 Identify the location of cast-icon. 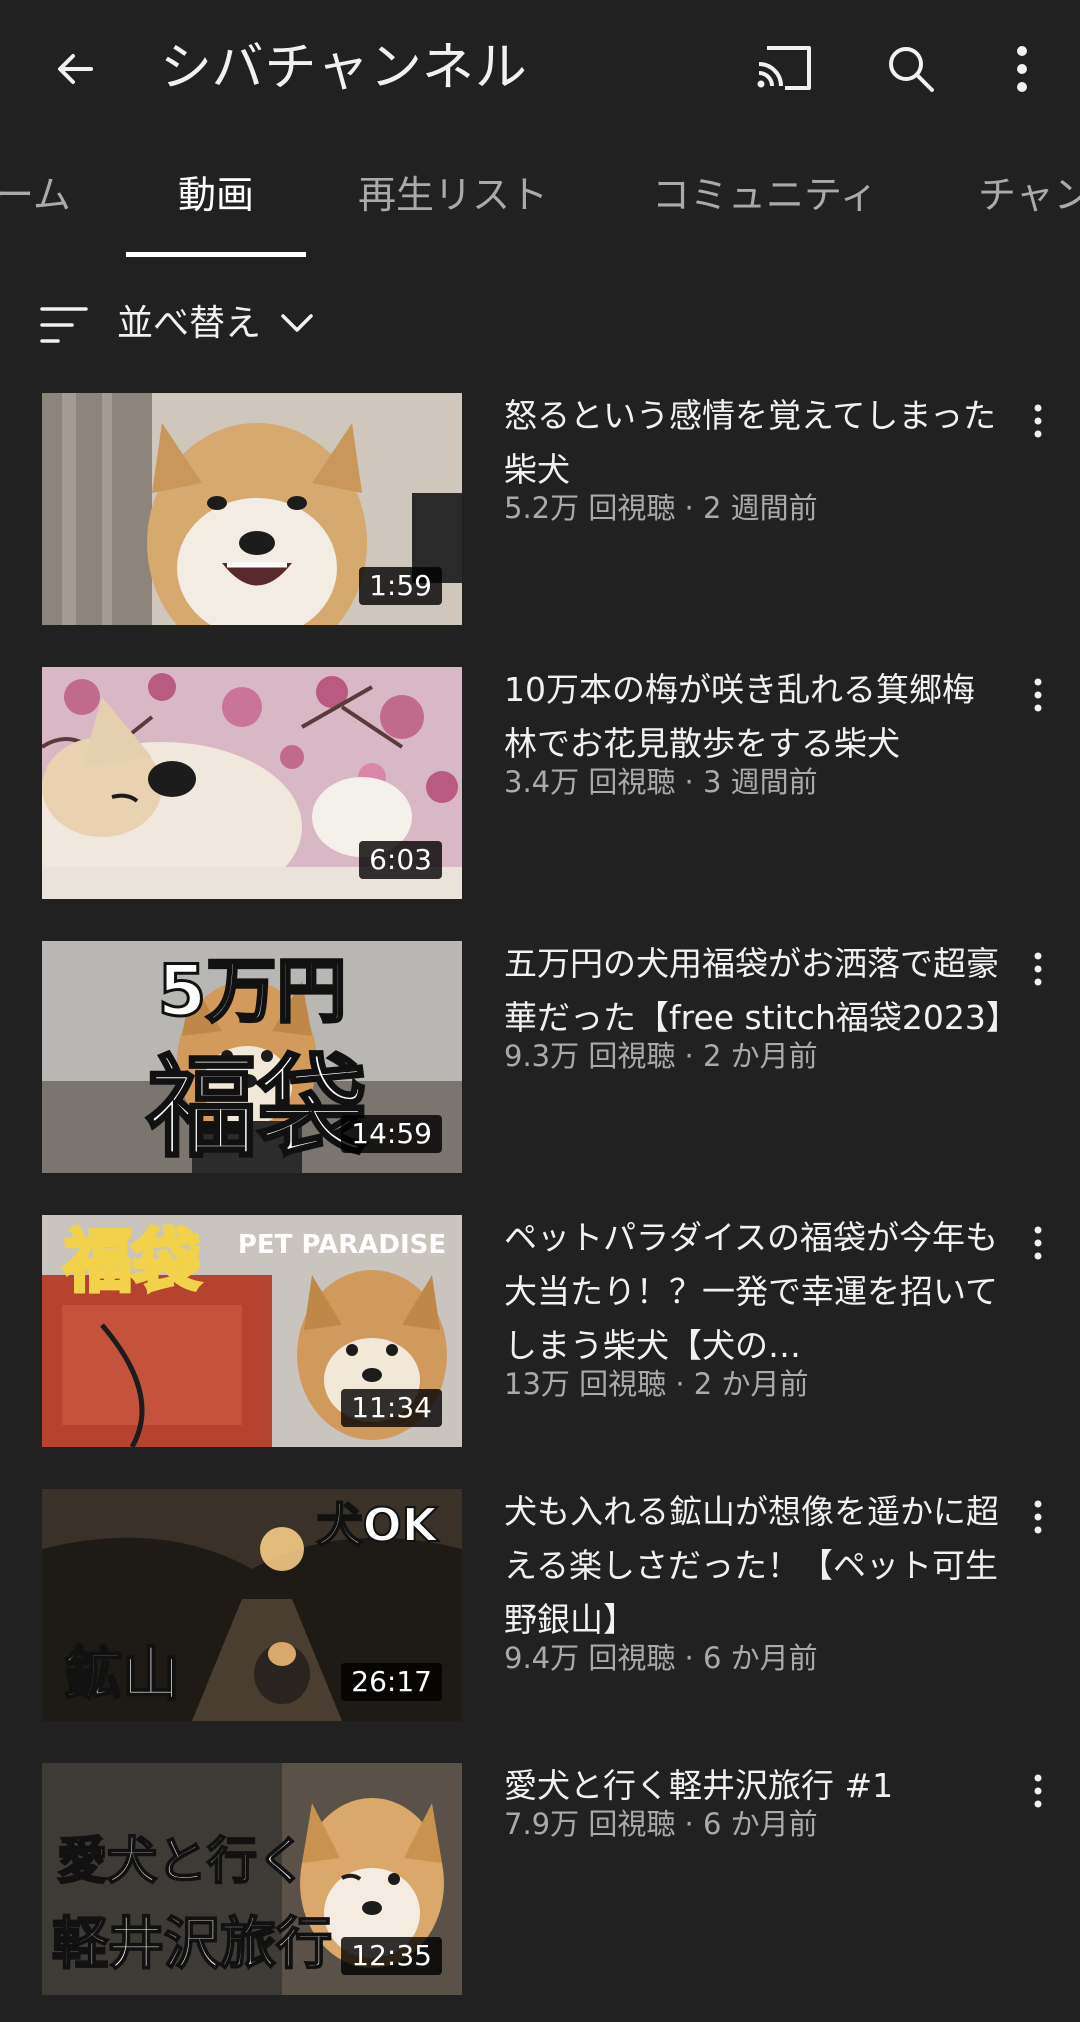
(784, 68).